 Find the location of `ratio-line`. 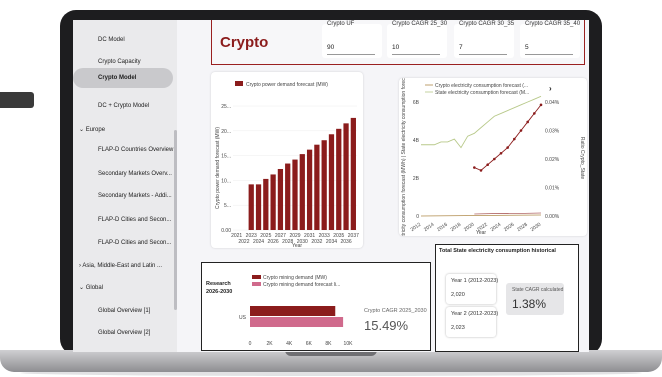

ratio-line is located at coordinates (508, 137).